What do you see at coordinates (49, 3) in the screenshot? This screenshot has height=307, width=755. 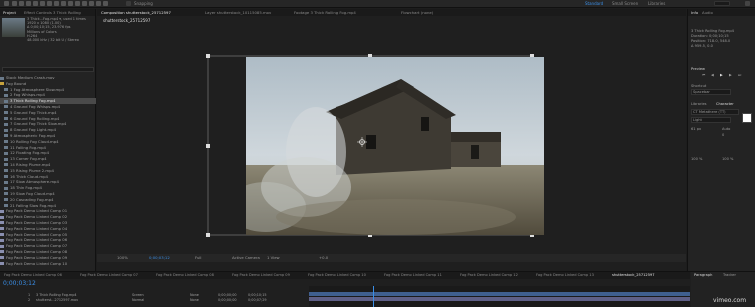 I see `pan-tool-icon` at bounding box center [49, 3].